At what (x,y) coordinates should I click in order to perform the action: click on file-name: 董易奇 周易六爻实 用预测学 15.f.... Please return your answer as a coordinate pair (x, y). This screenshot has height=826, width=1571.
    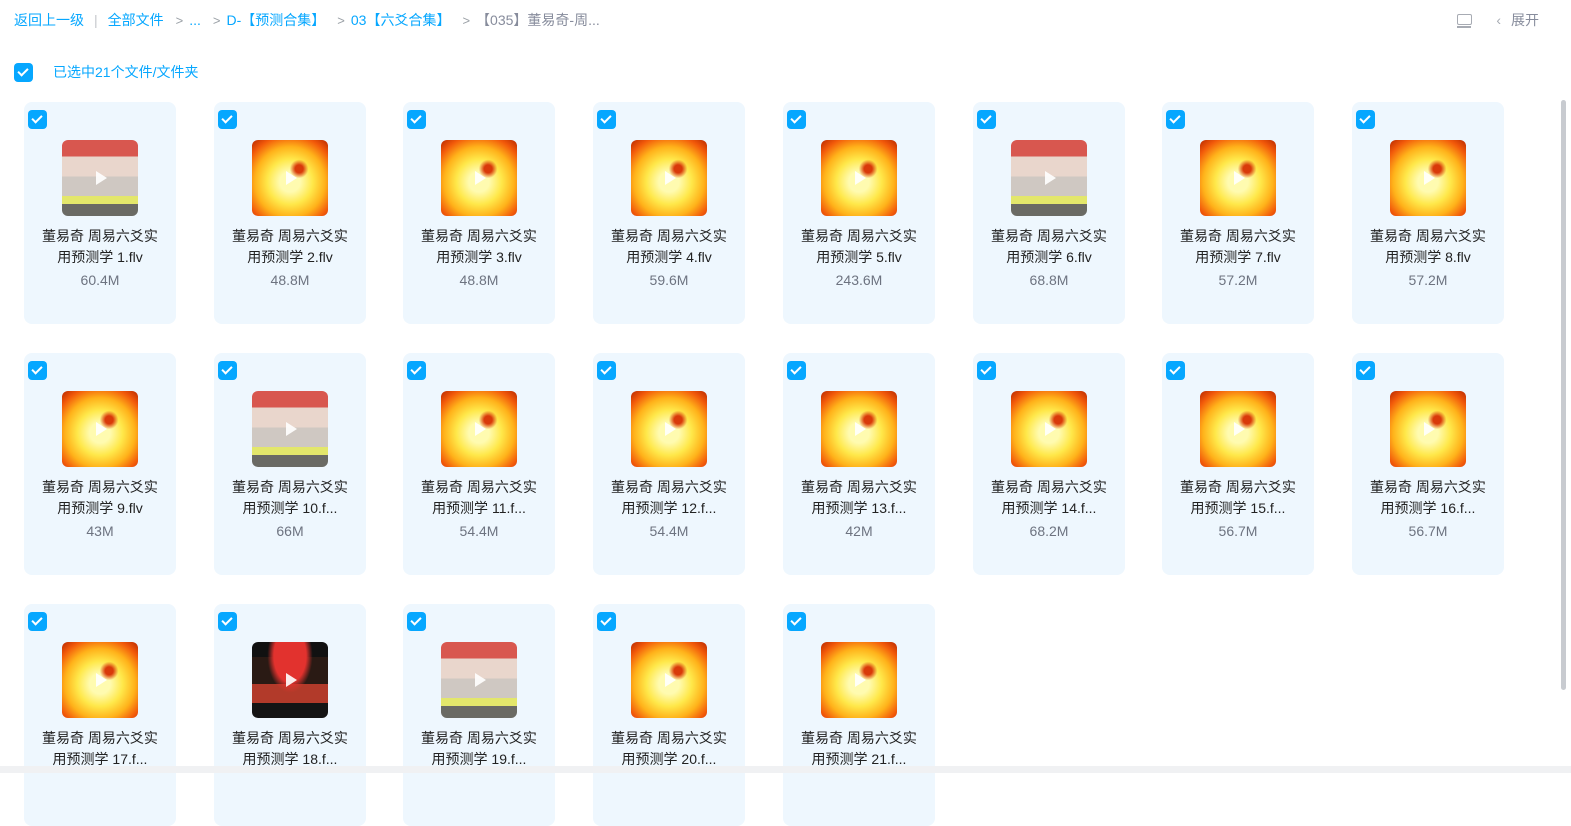
    Looking at the image, I should click on (1238, 498).